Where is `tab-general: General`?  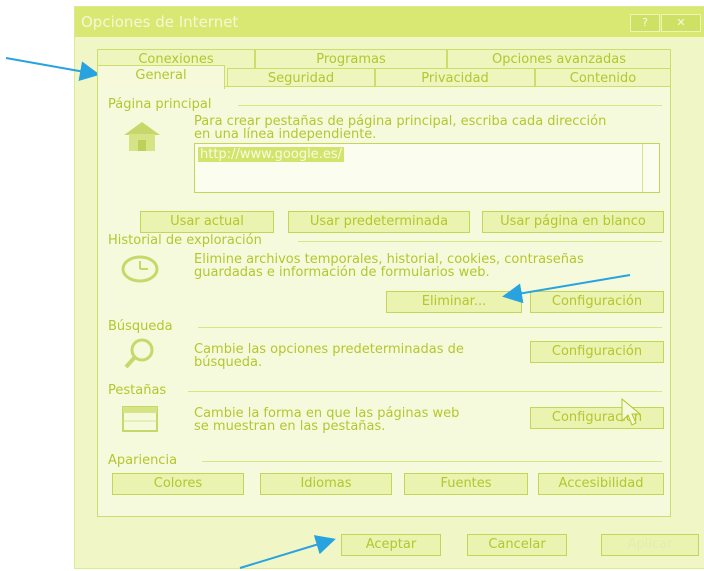 tab-general: General is located at coordinates (161, 77).